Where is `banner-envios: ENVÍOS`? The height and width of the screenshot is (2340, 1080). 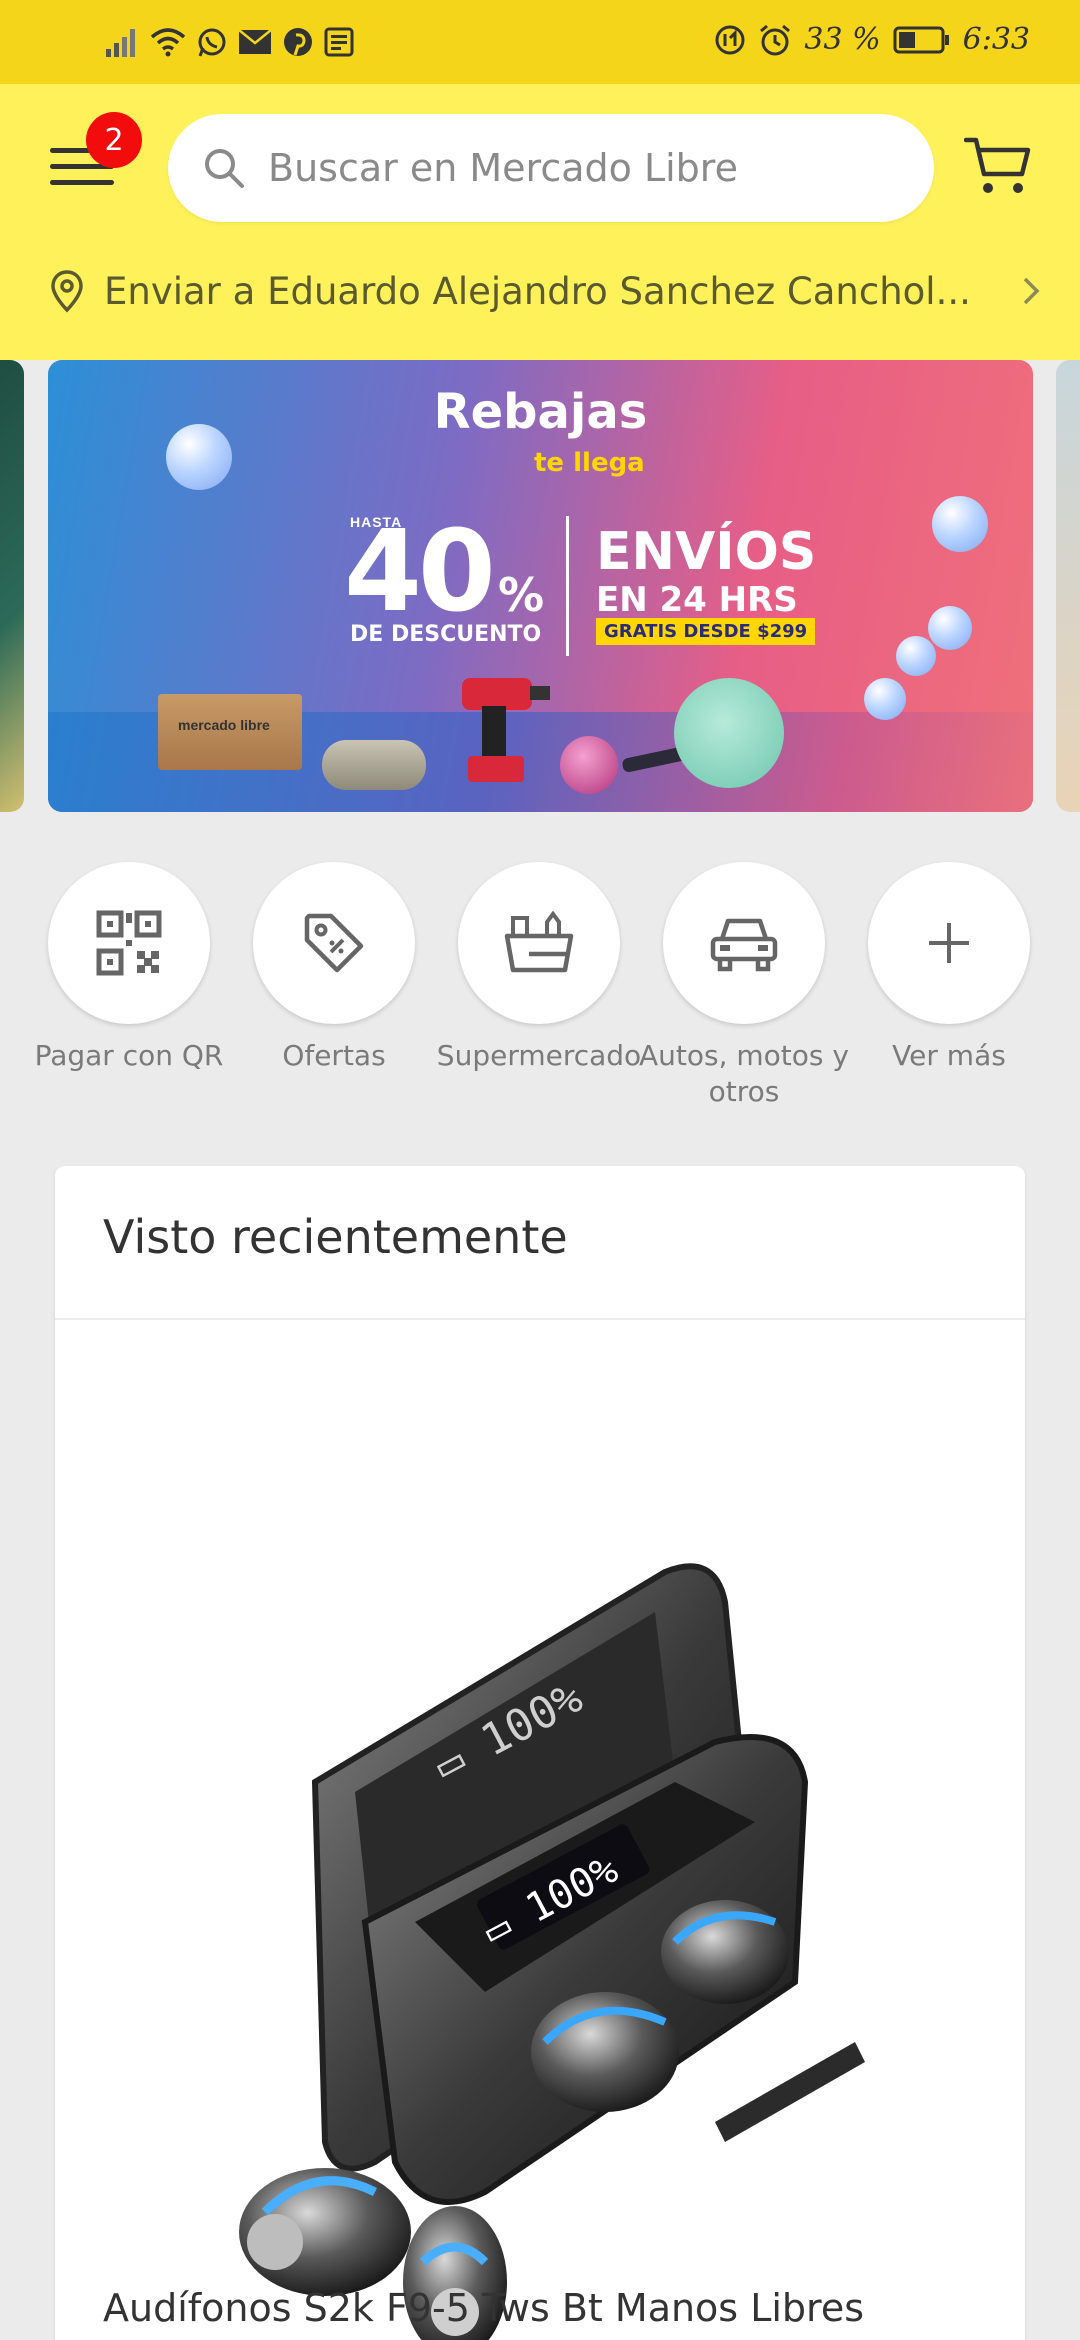 banner-envios: ENVÍOS is located at coordinates (706, 552).